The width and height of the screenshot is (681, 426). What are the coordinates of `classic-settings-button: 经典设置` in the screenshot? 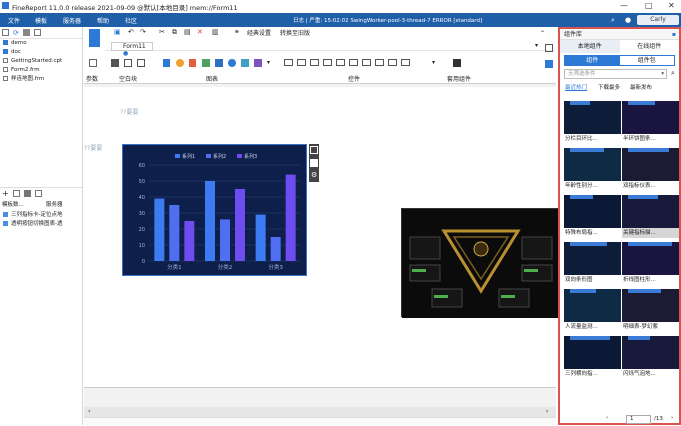 It's located at (259, 32).